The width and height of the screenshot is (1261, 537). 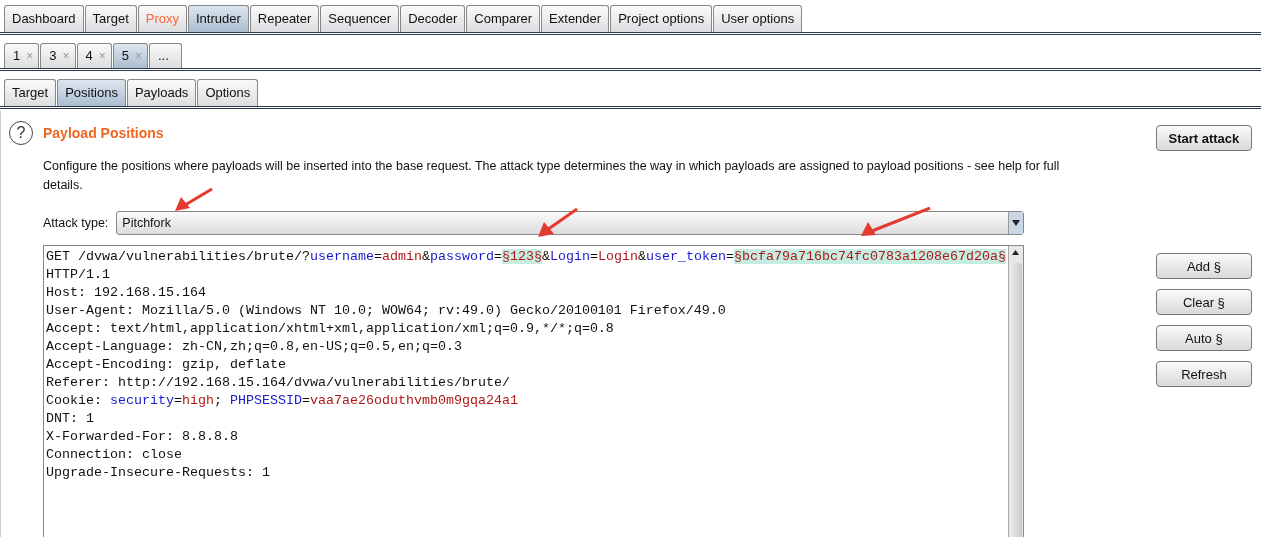 What do you see at coordinates (266, 400) in the screenshot?
I see `parameter-name: PHPSESSID` at bounding box center [266, 400].